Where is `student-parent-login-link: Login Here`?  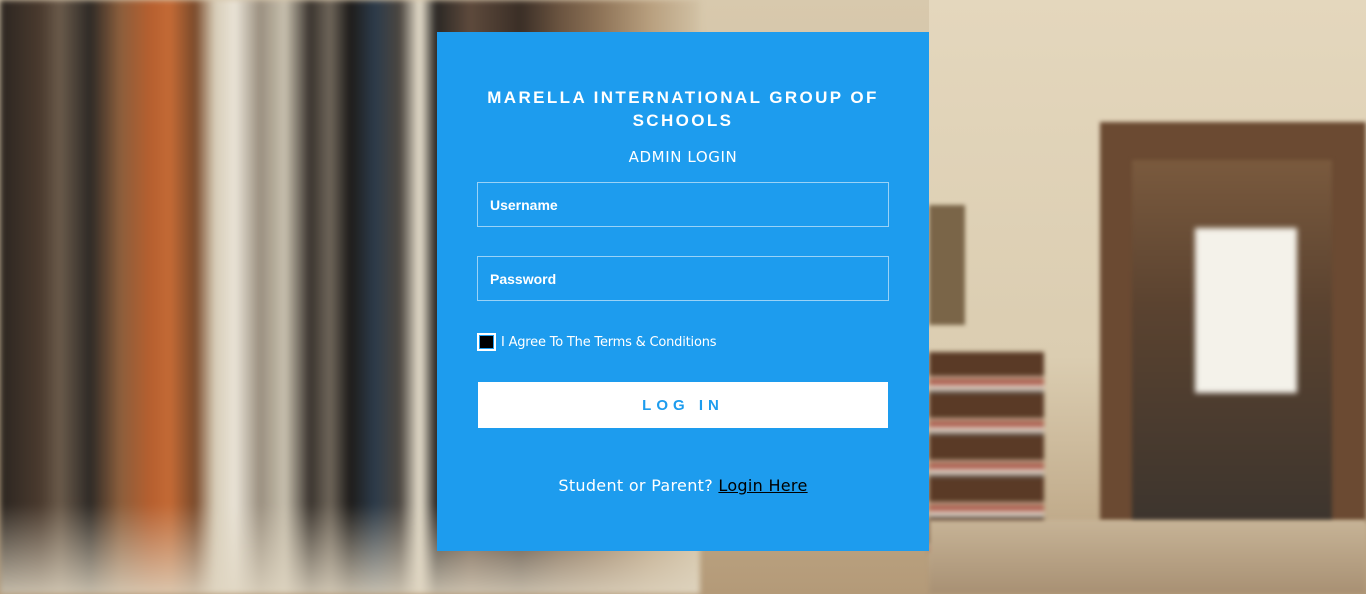 student-parent-login-link: Login Here is located at coordinates (762, 485).